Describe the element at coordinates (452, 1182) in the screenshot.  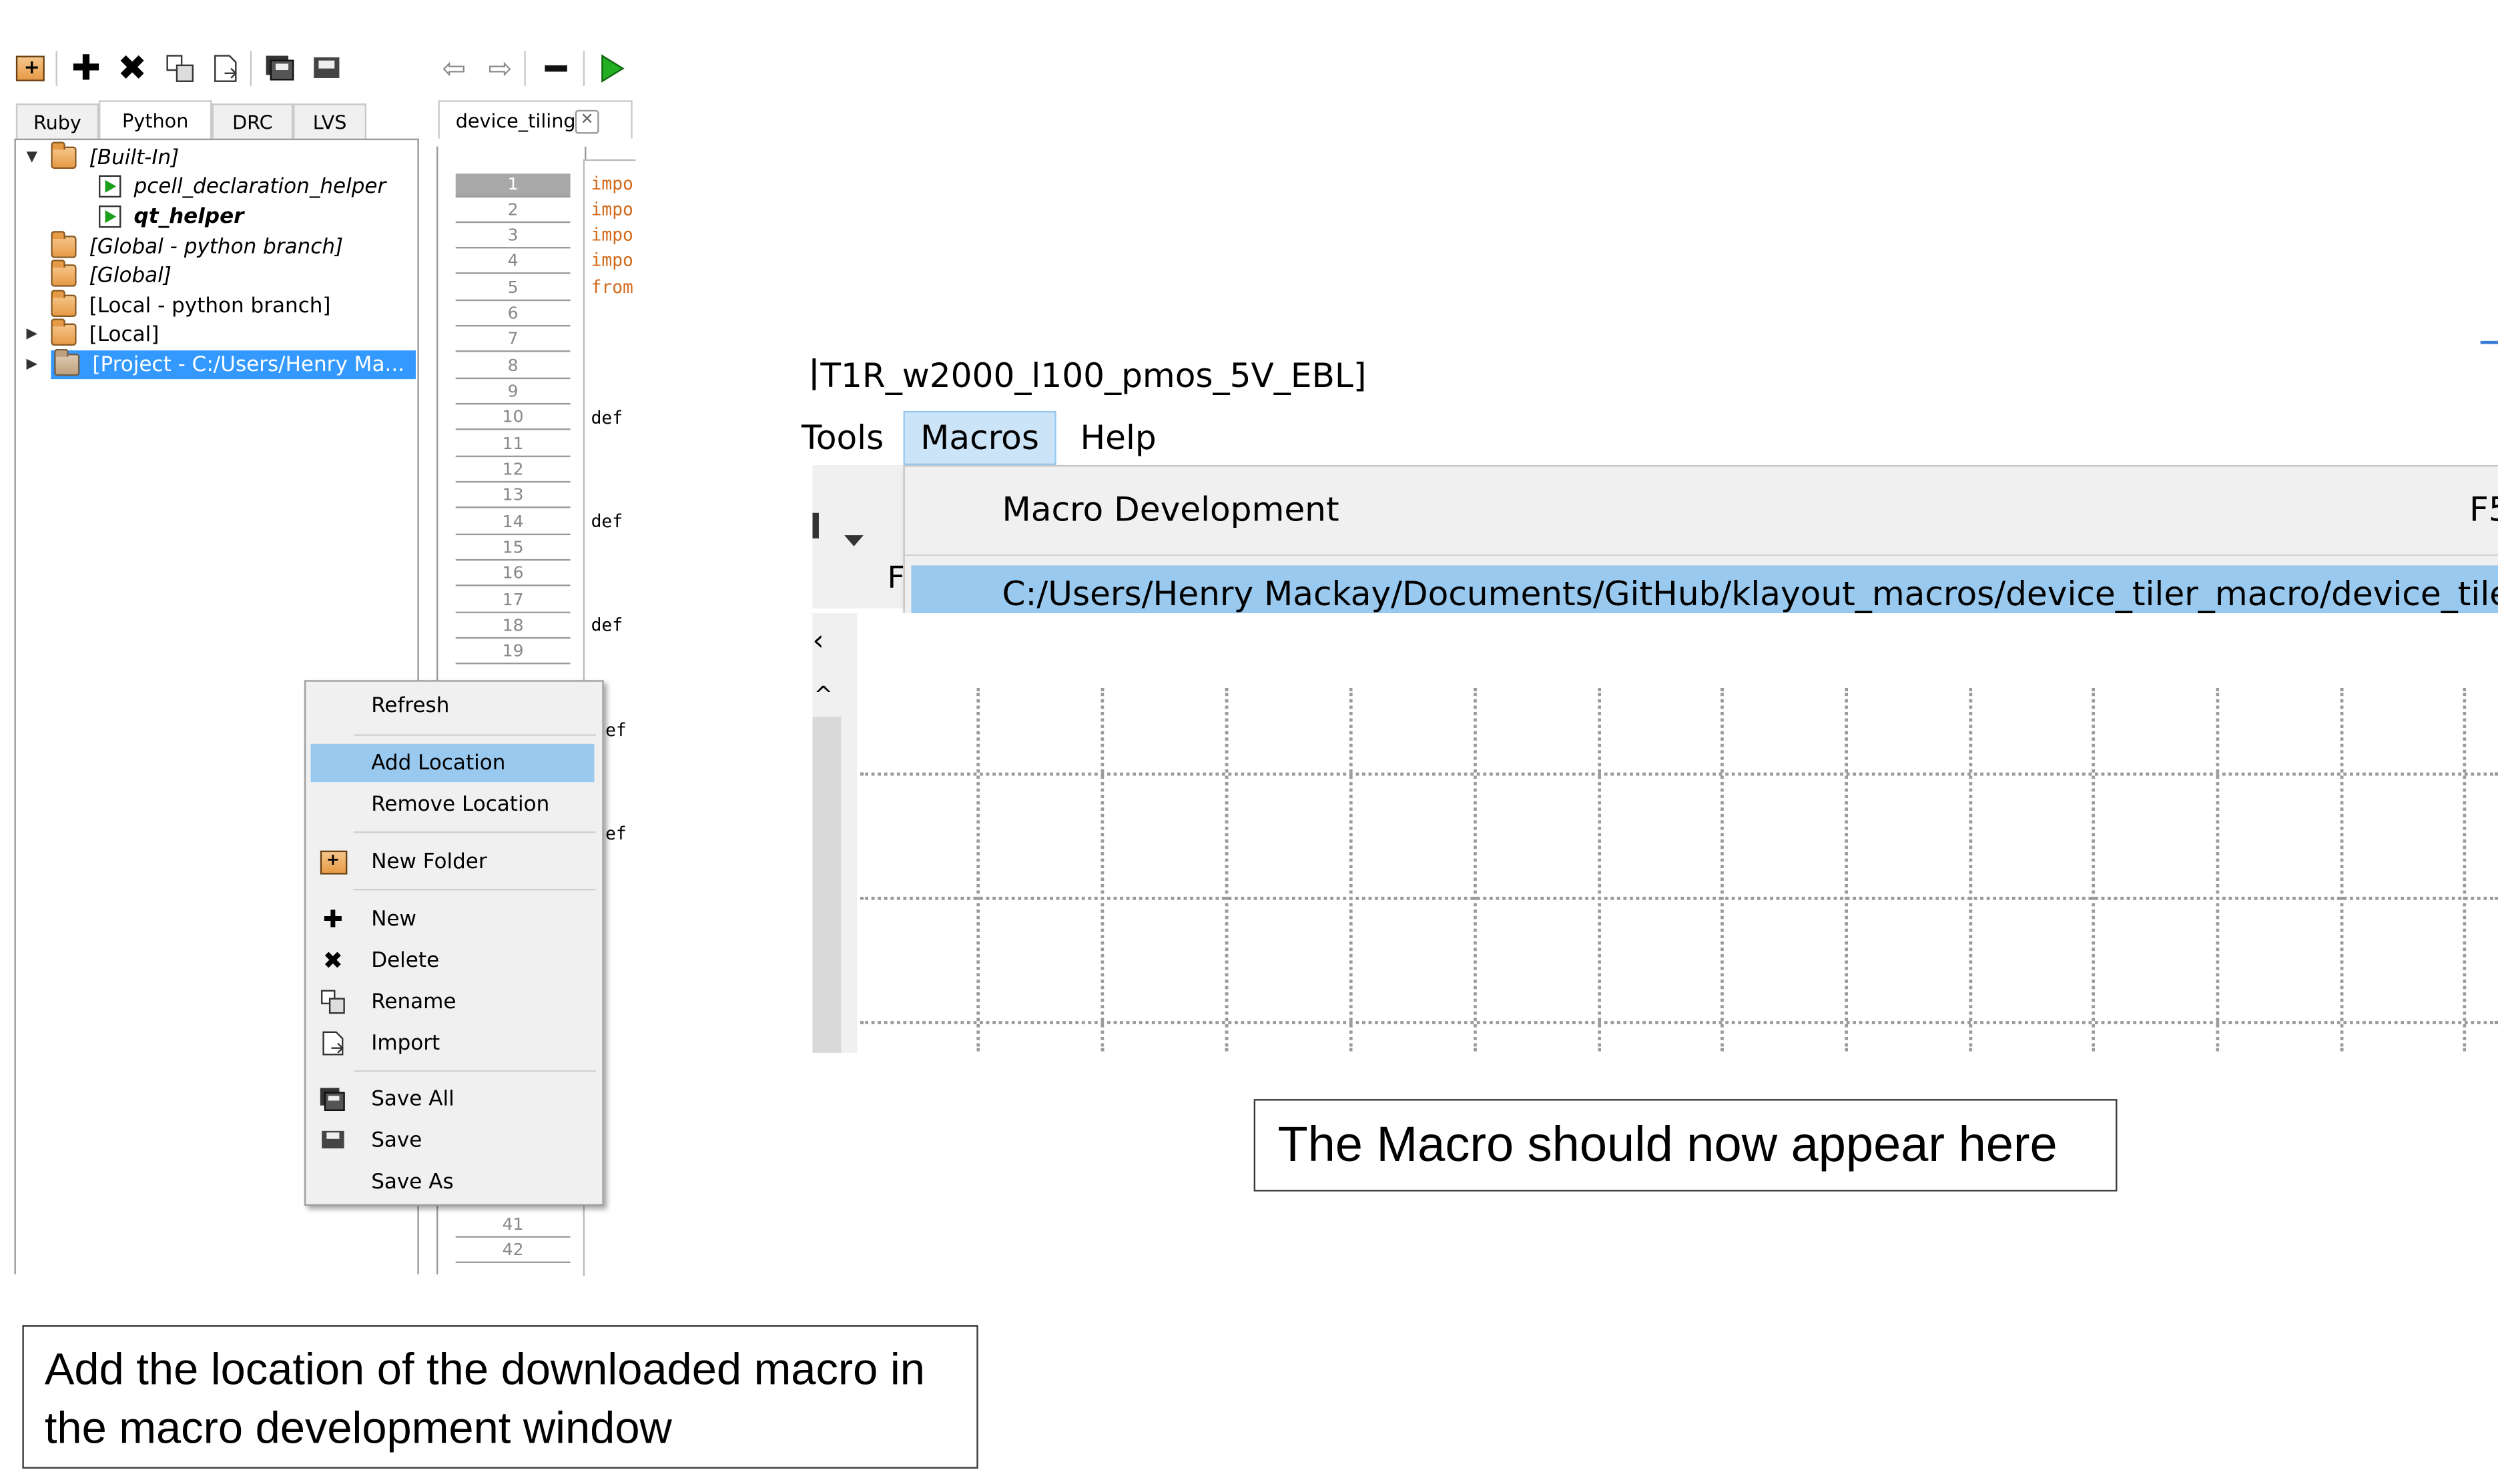
I see `menu-item-save-as: Save As` at that location.